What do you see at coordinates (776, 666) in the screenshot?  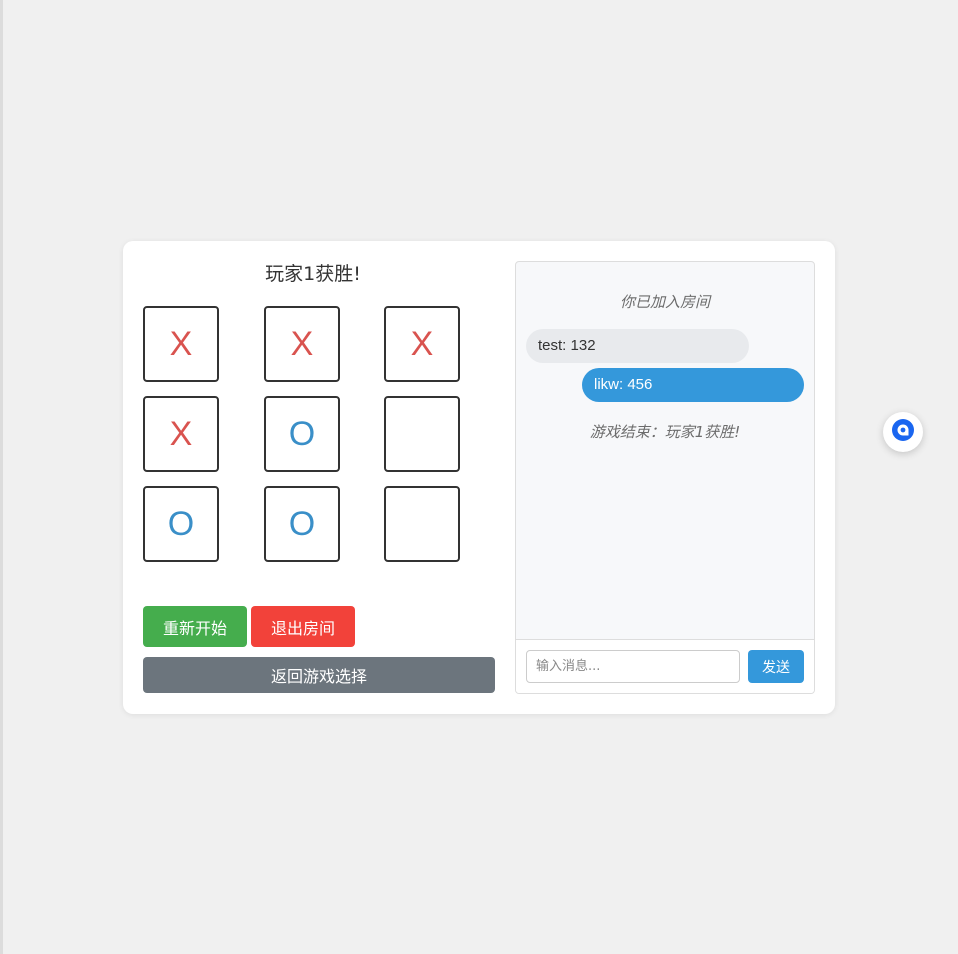 I see `send-button: 发送` at bounding box center [776, 666].